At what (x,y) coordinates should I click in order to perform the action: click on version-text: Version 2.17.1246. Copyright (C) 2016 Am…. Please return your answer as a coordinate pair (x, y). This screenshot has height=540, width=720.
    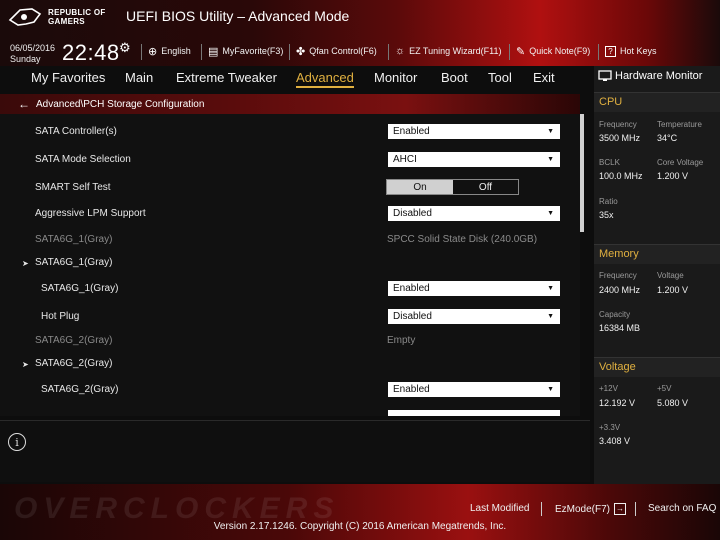
    Looking at the image, I should click on (360, 526).